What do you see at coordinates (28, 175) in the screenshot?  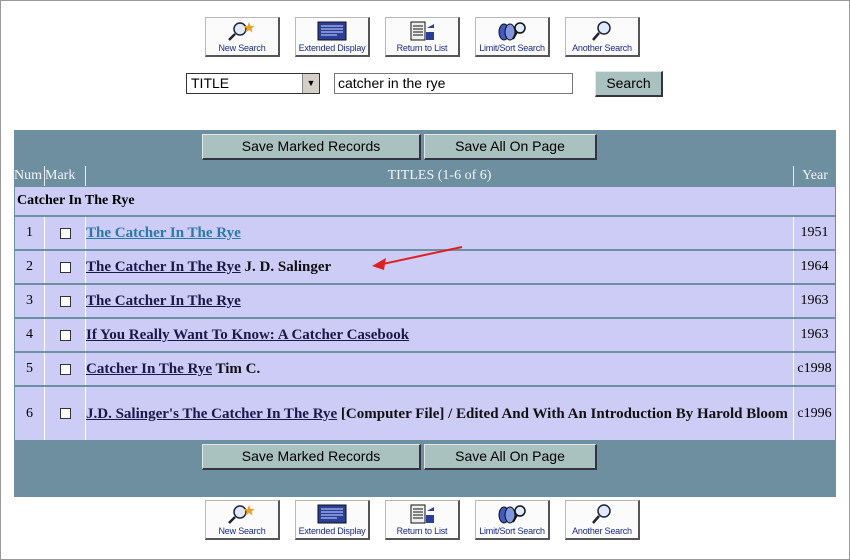 I see `num-column-header: Num` at bounding box center [28, 175].